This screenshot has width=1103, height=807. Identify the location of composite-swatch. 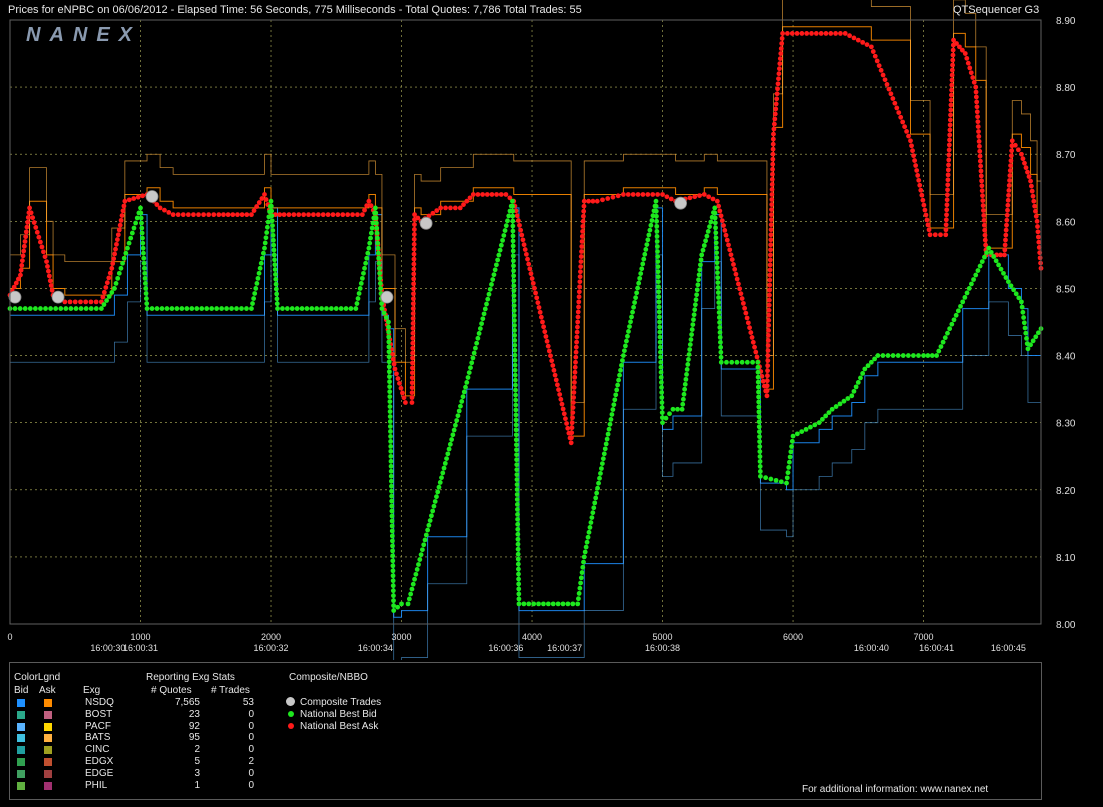
(290, 701).